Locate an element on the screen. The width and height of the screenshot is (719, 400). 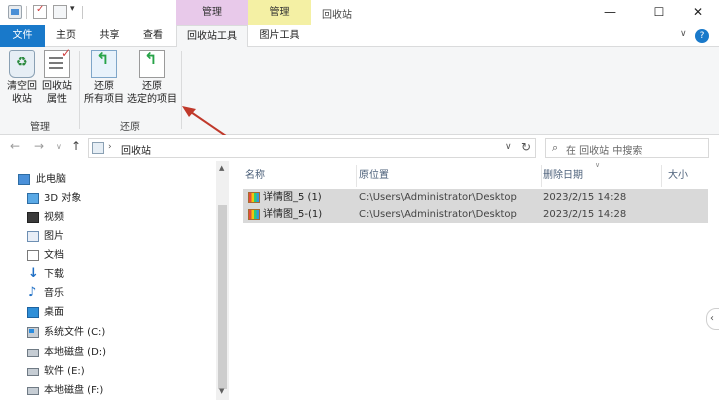
refresh-icon: ↻ is located at coordinates (526, 147).